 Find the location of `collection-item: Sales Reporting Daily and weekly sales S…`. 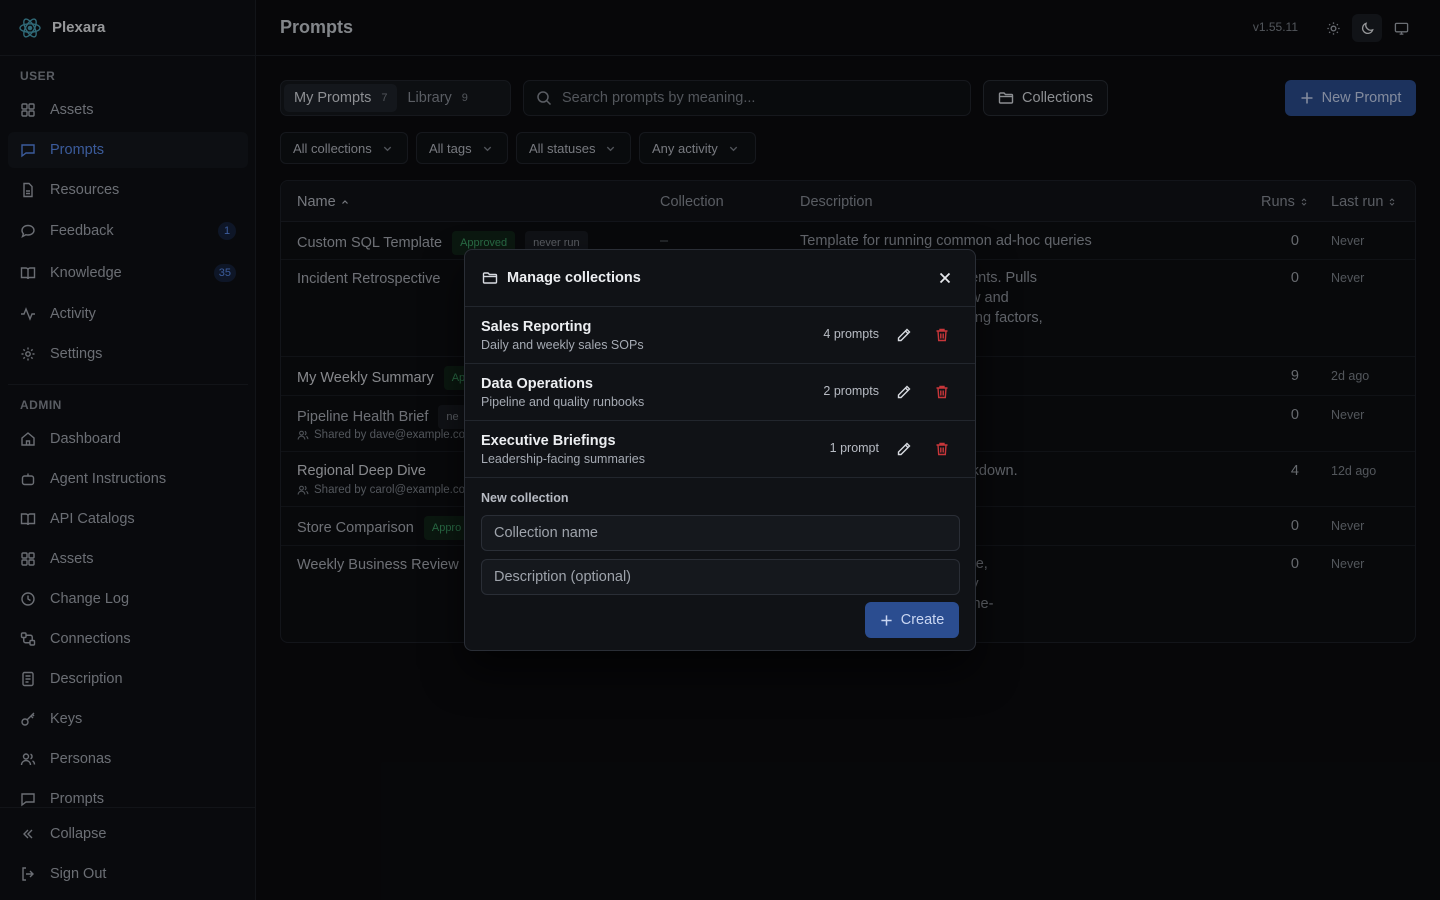

collection-item: Sales Reporting Daily and weekly sales S… is located at coordinates (720, 335).